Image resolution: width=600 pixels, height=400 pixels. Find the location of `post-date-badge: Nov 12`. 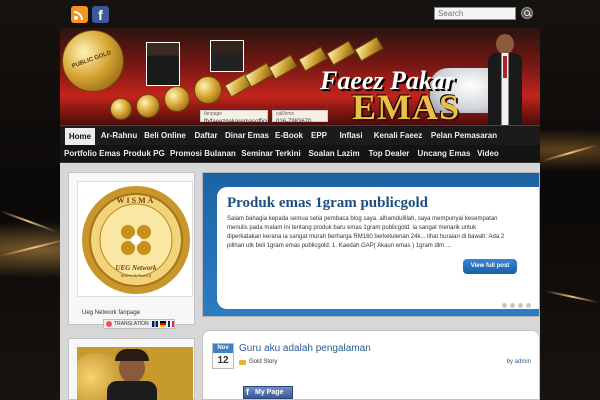

post-date-badge: Nov 12 is located at coordinates (223, 356).